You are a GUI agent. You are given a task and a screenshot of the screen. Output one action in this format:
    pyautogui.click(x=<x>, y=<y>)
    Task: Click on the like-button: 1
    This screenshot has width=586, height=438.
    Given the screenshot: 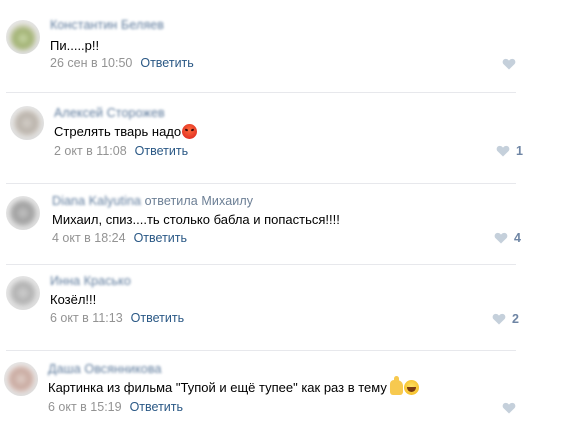 What is the action you would take?
    pyautogui.click(x=509, y=151)
    